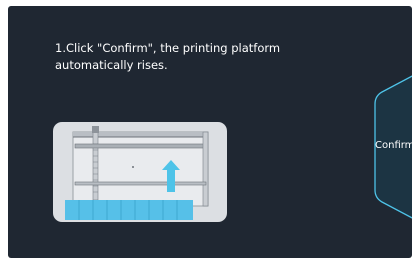 The image size is (415, 262). Describe the element at coordinates (393, 145) in the screenshot. I see `confirm-button-label: Confirm` at that location.